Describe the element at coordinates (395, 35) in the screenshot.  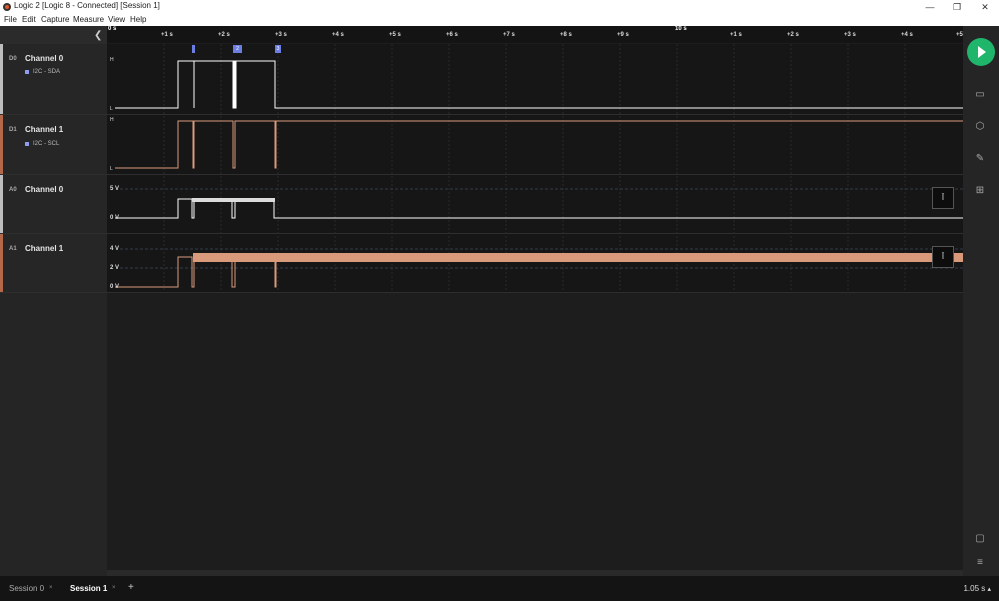
I see `ruler-tick-label: +5 s` at that location.